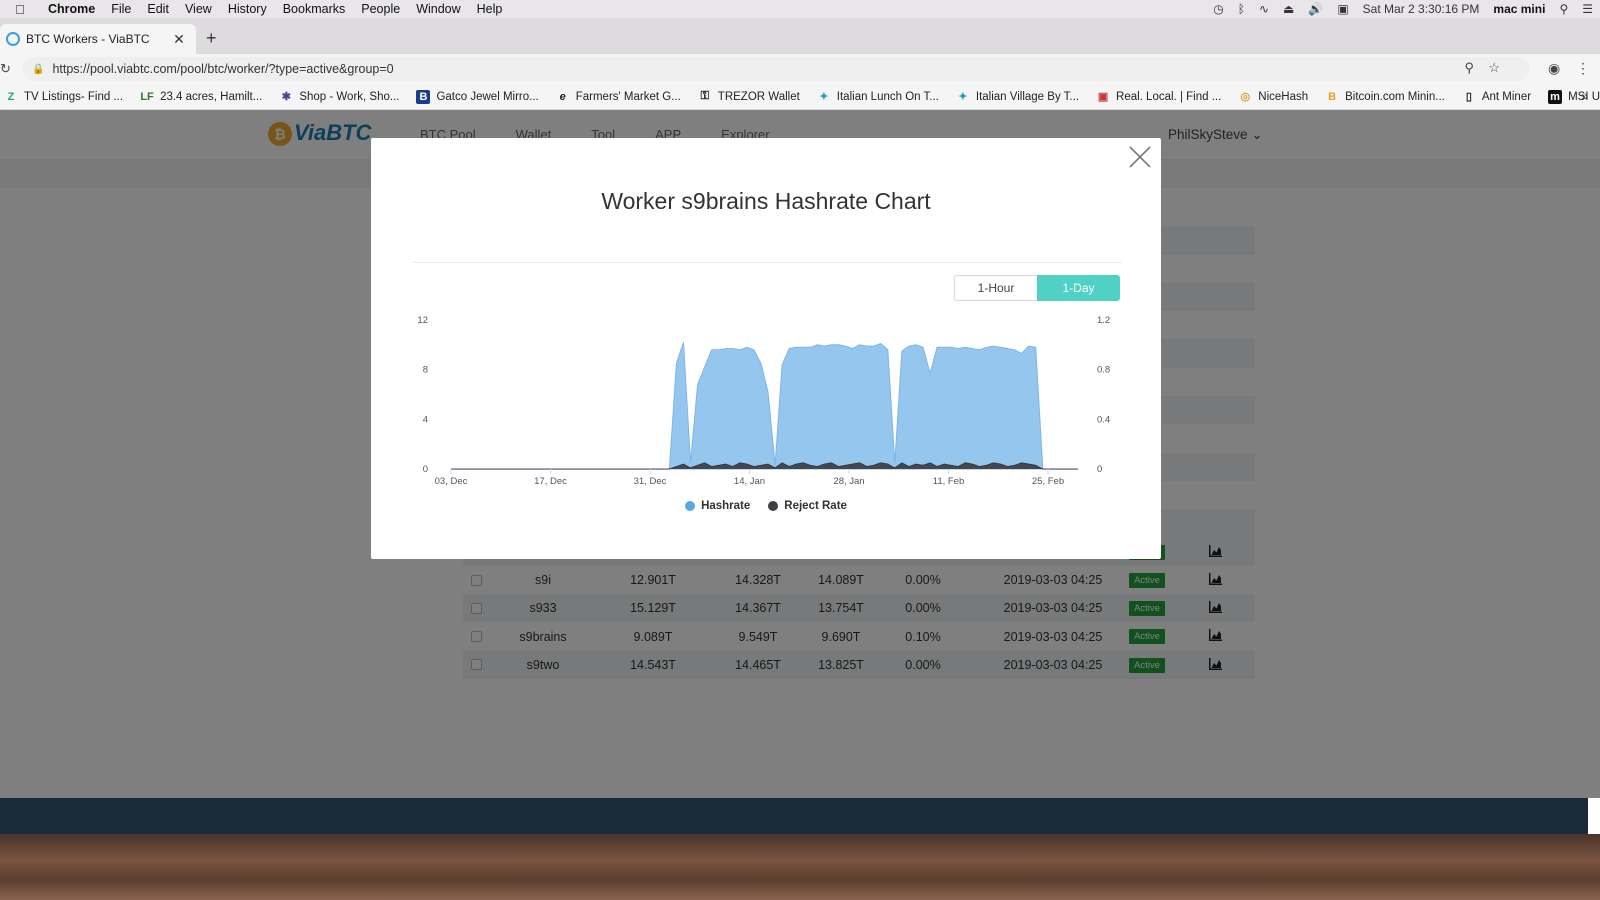  What do you see at coordinates (550, 481) in the screenshot?
I see `x-tick-label: 17, Dec` at bounding box center [550, 481].